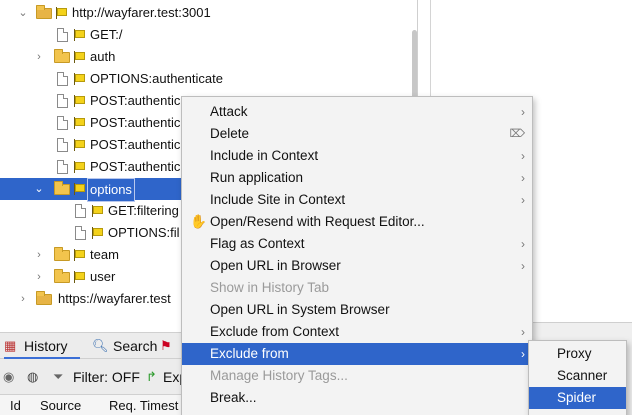  Describe the element at coordinates (574, 353) in the screenshot. I see `submenu-item-label: Proxy` at that location.